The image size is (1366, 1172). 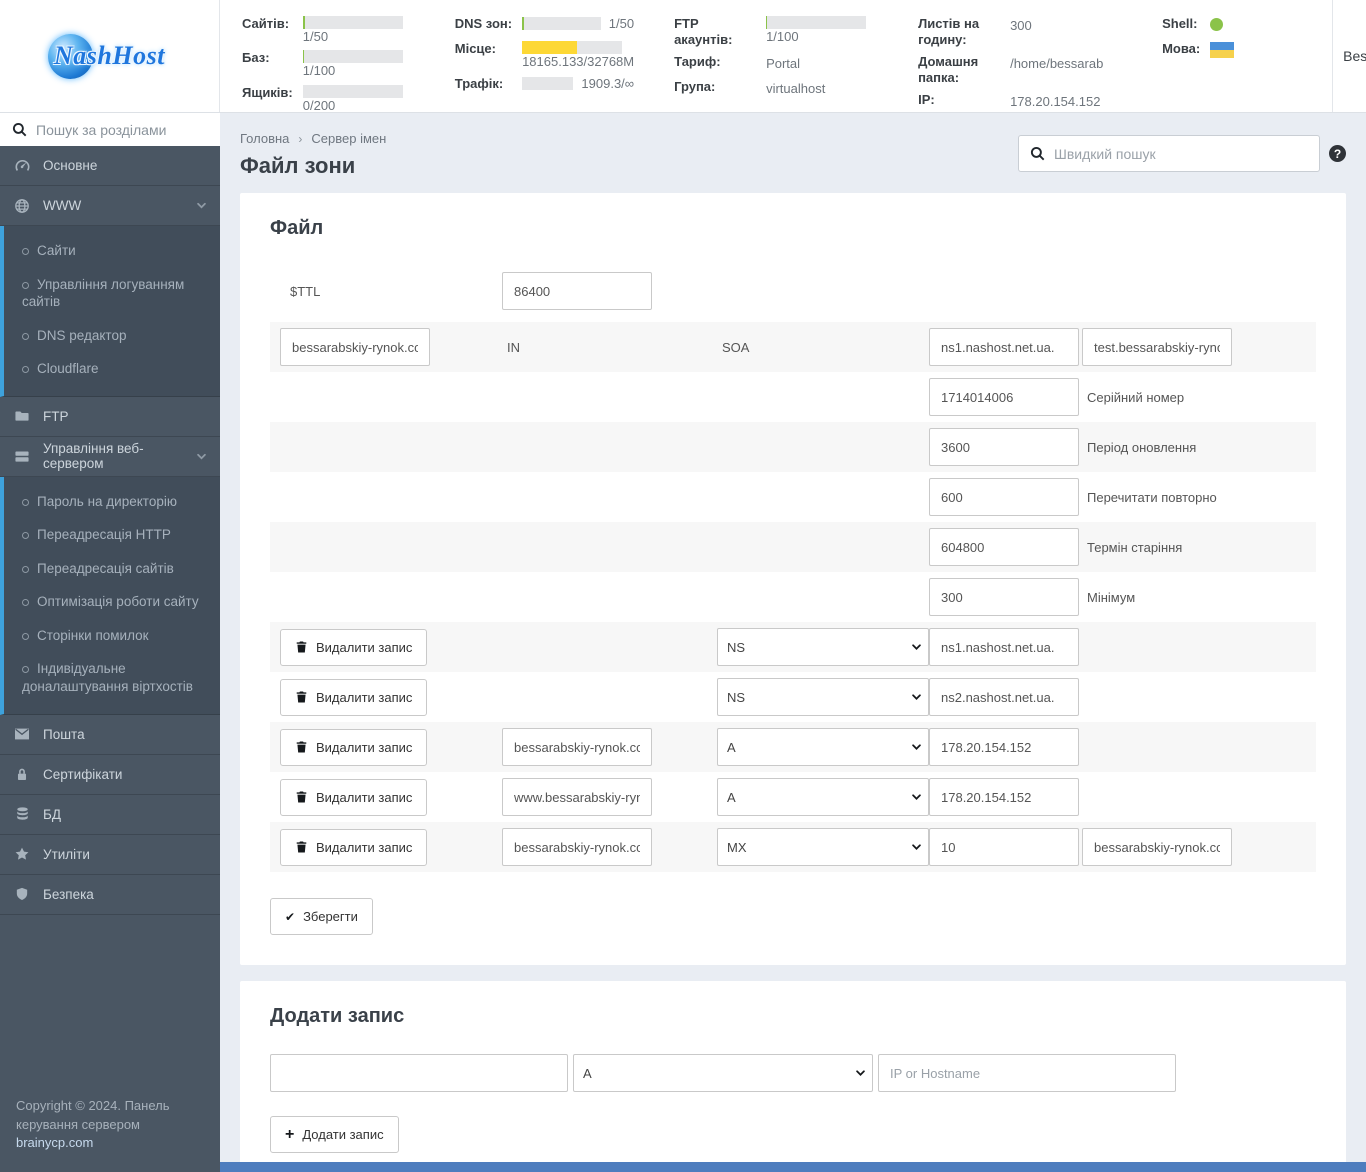 What do you see at coordinates (1136, 397) in the screenshot?
I see `soa-param-label: Серійний номер` at bounding box center [1136, 397].